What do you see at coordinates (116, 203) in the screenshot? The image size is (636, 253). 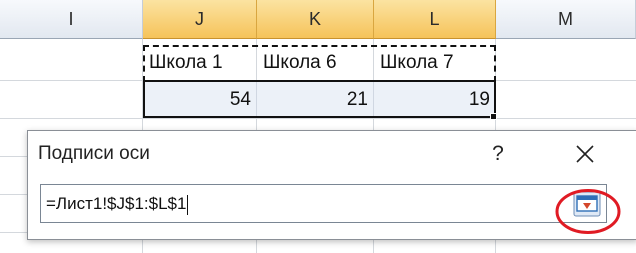 I see `reference-input-value: =Лист1!$J$1:$L$1` at bounding box center [116, 203].